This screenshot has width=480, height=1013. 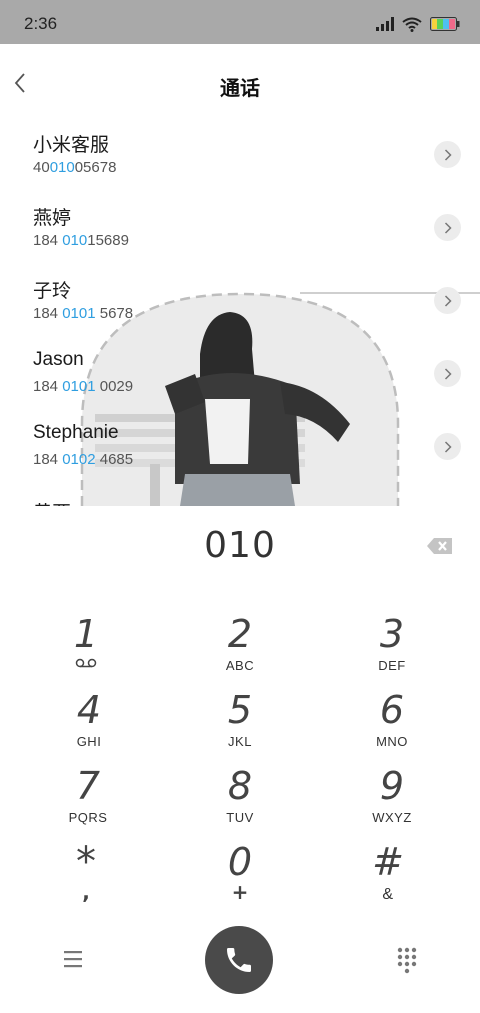 What do you see at coordinates (86, 663) in the screenshot?
I see `voicemail-icon` at bounding box center [86, 663].